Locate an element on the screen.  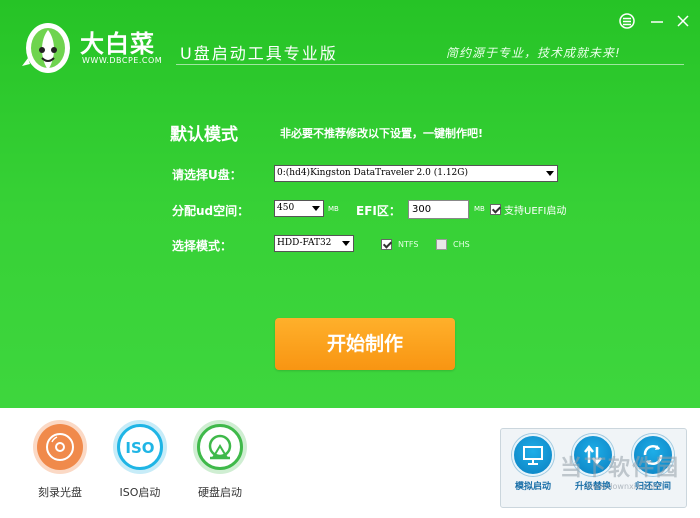
efi-input: 300 is located at coordinates (438, 209).